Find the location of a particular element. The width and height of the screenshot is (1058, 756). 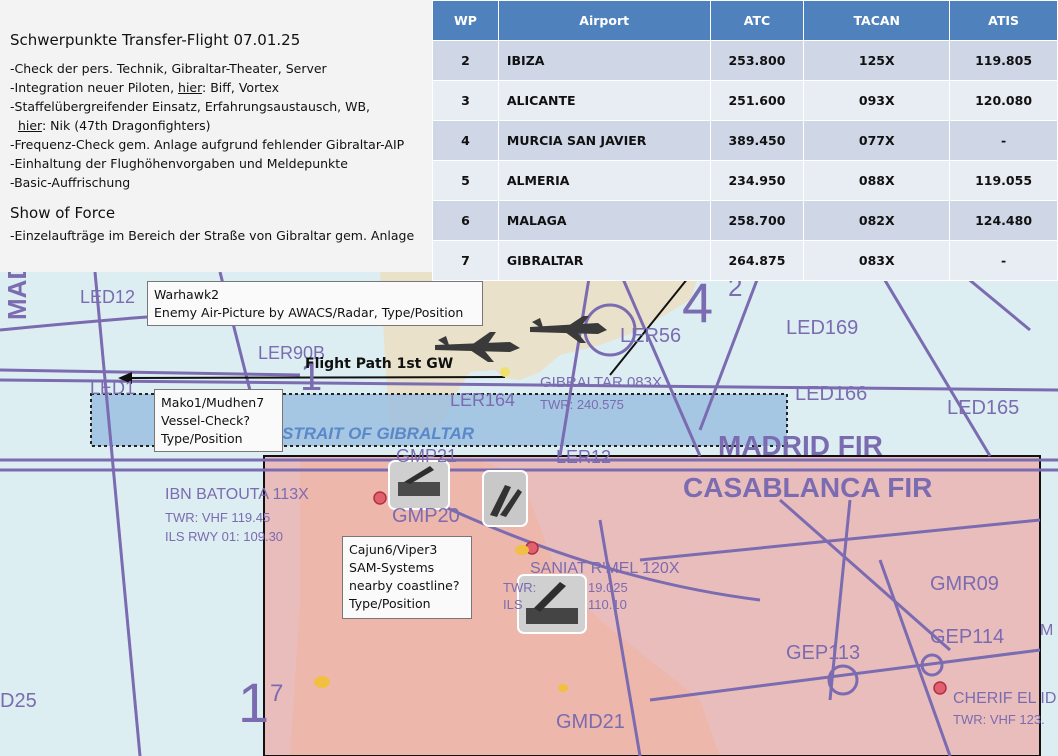

table-row: 6 MALAGA 258.700 082X 124.480 is located at coordinates (745, 220).